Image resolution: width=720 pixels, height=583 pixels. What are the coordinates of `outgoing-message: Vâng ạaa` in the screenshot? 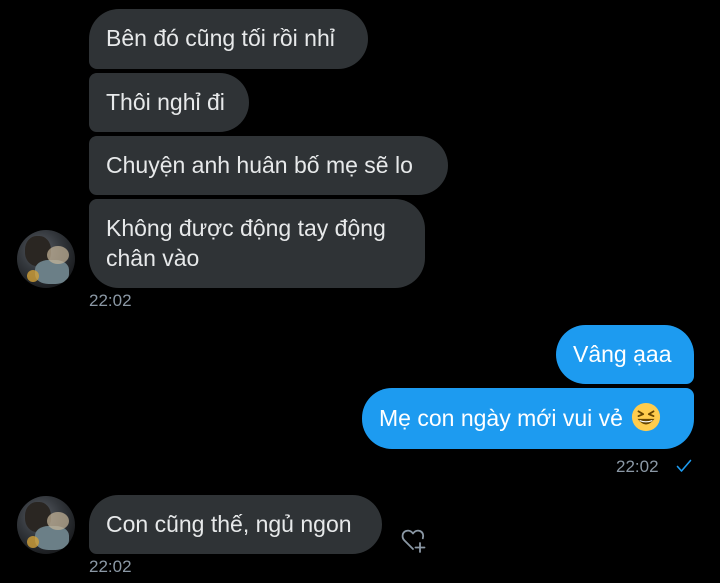 It's located at (625, 354).